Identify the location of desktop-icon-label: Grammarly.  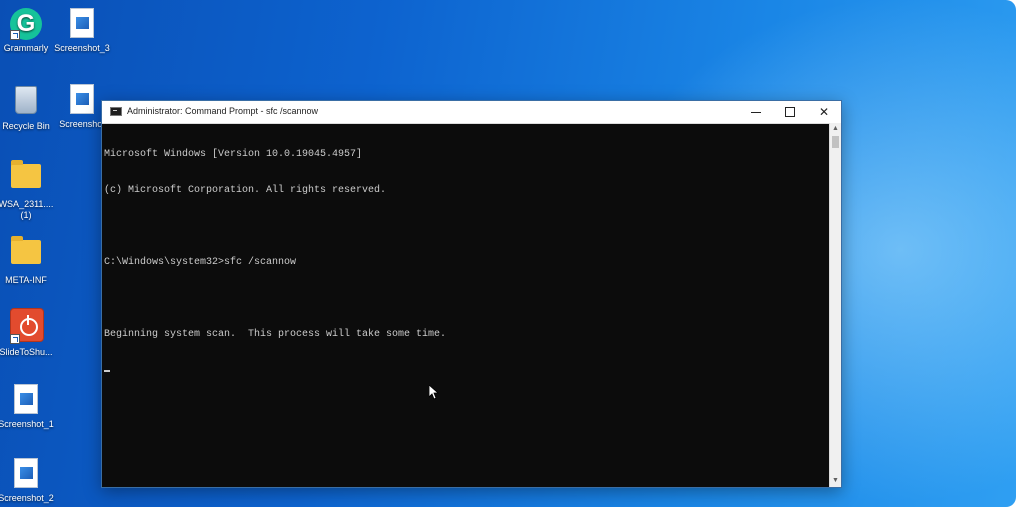
(26, 48).